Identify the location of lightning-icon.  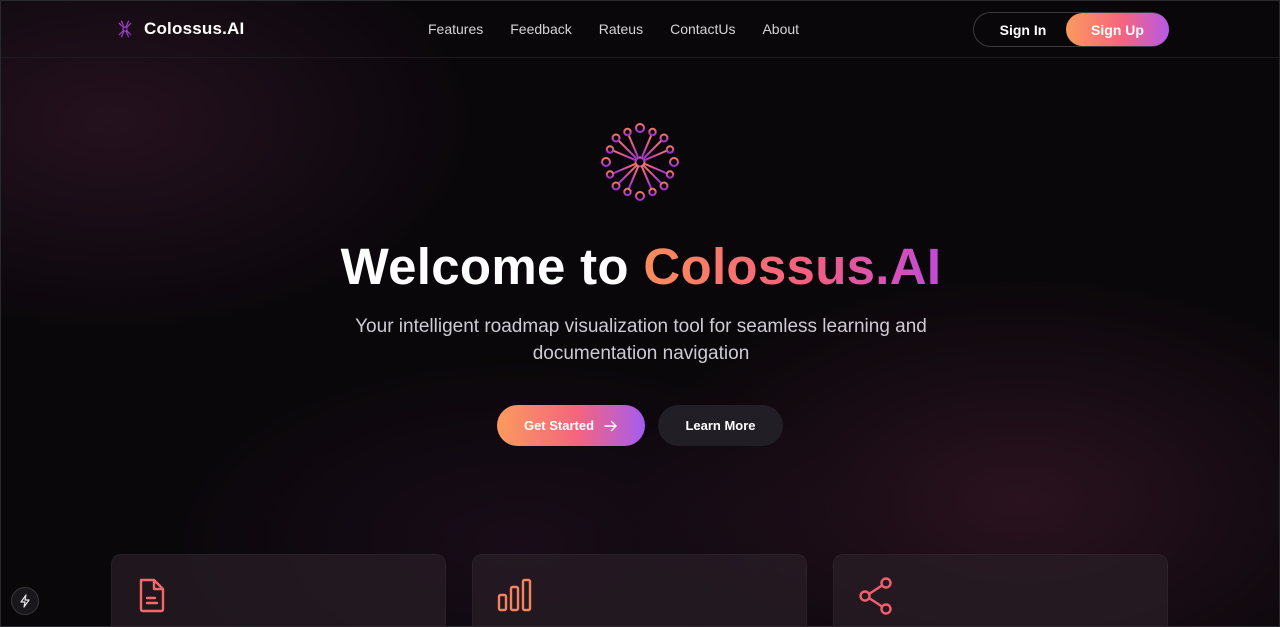
(25, 601).